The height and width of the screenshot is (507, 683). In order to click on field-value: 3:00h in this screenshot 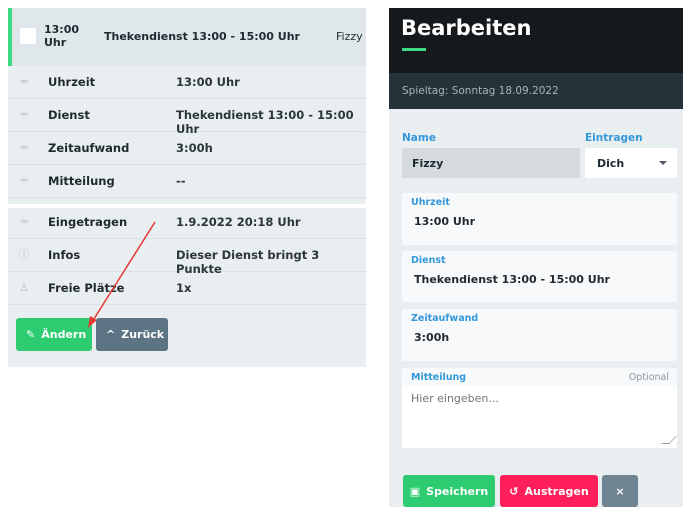, I will do `click(432, 337)`.